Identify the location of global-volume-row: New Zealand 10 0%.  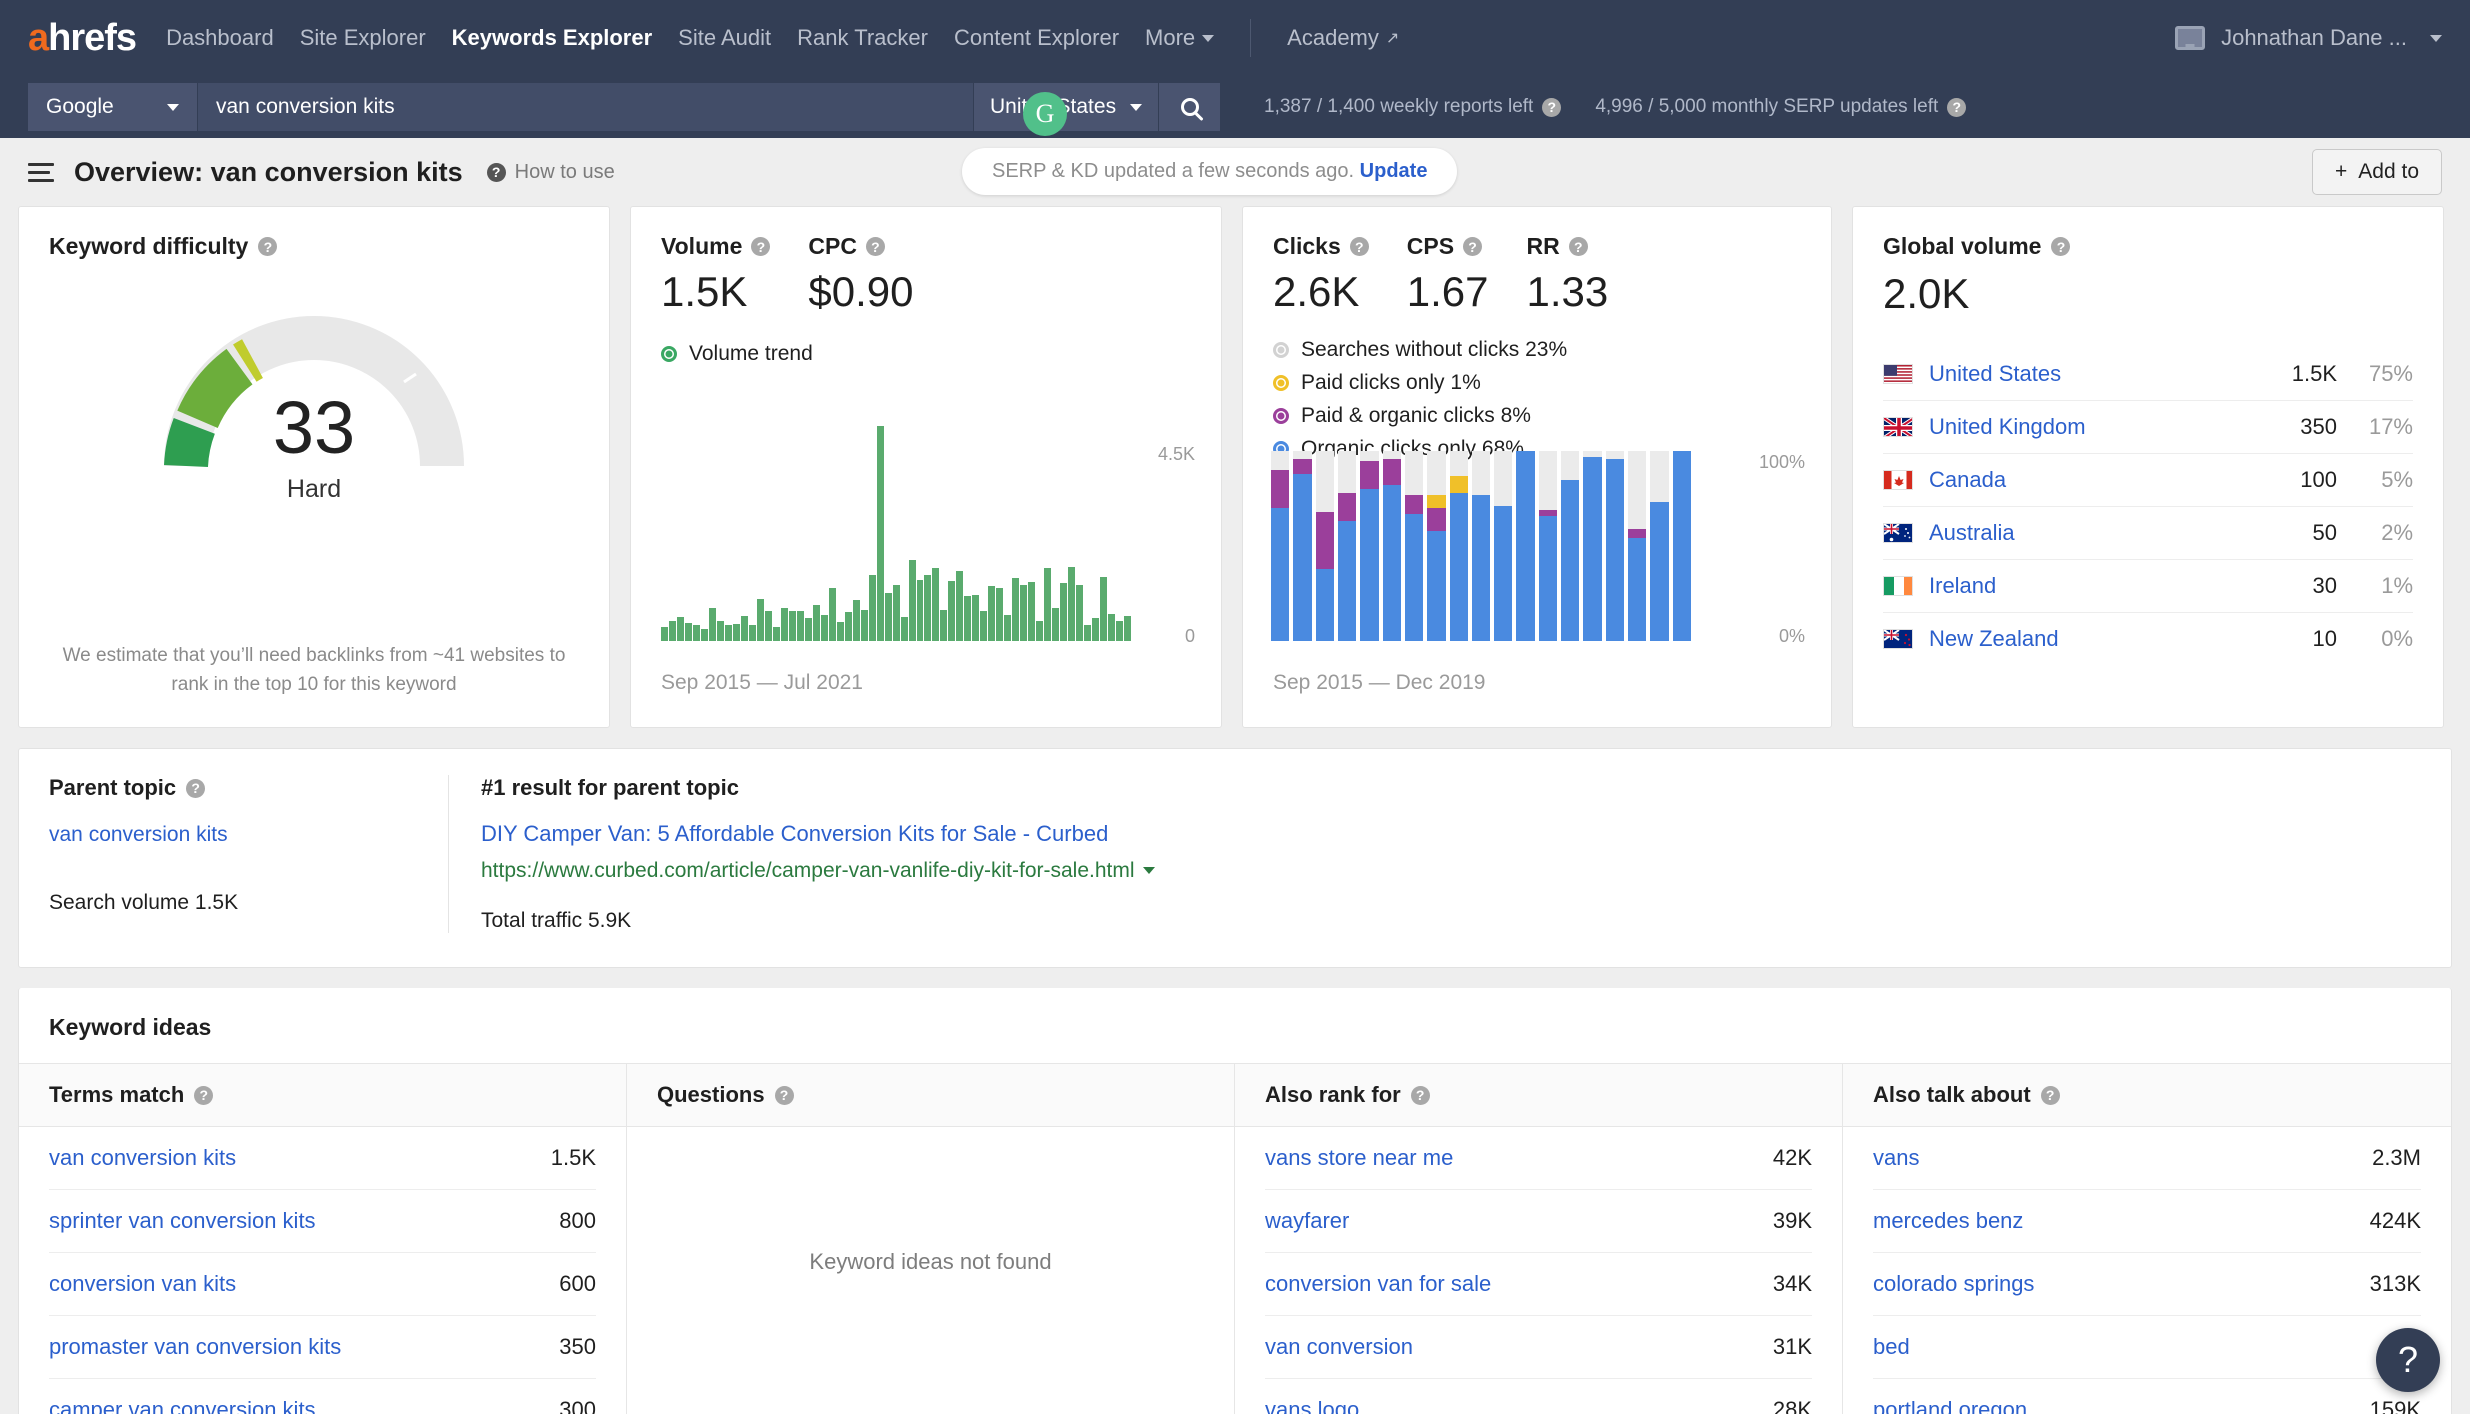
(2148, 639).